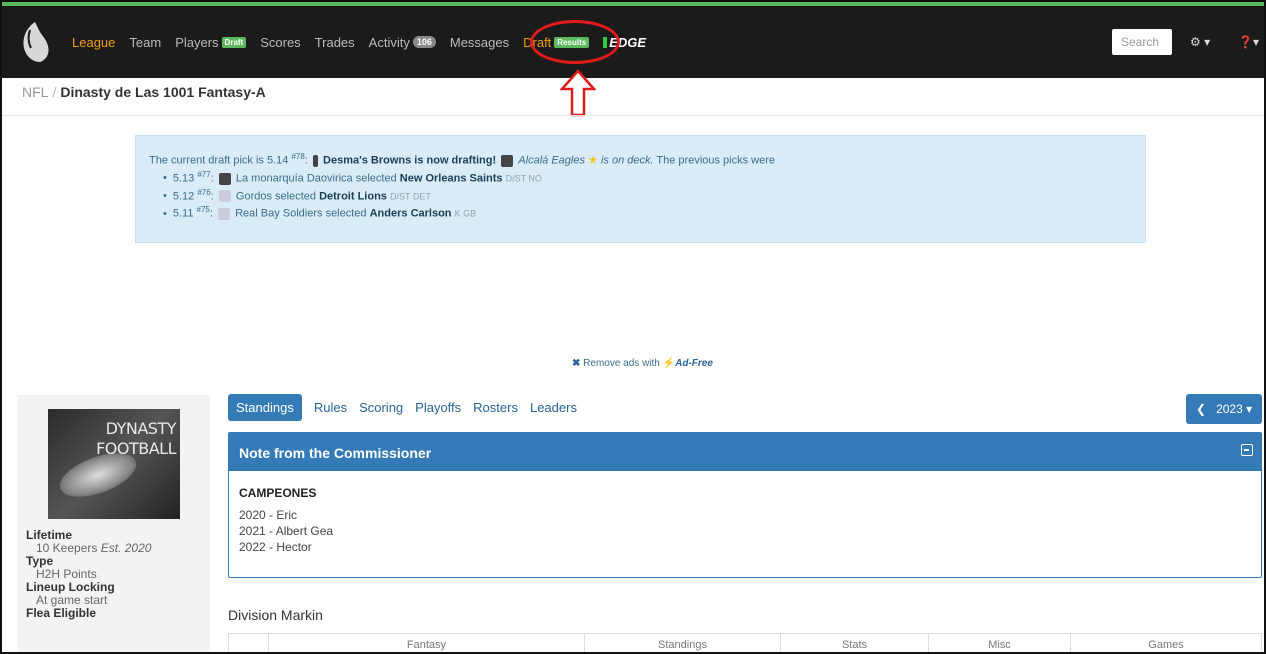 The image size is (1266, 654). What do you see at coordinates (35, 42) in the screenshot?
I see `fleaflicker-logo` at bounding box center [35, 42].